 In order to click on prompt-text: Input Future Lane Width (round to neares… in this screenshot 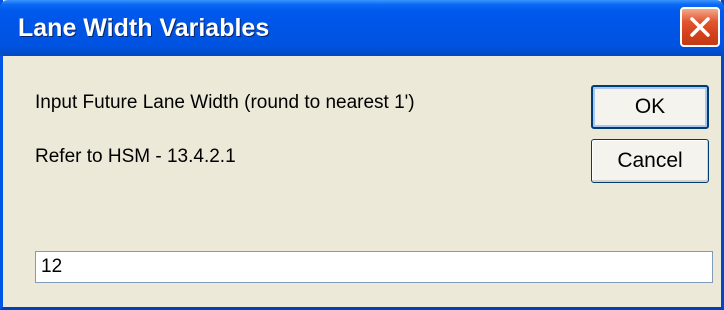, I will do `click(225, 102)`.